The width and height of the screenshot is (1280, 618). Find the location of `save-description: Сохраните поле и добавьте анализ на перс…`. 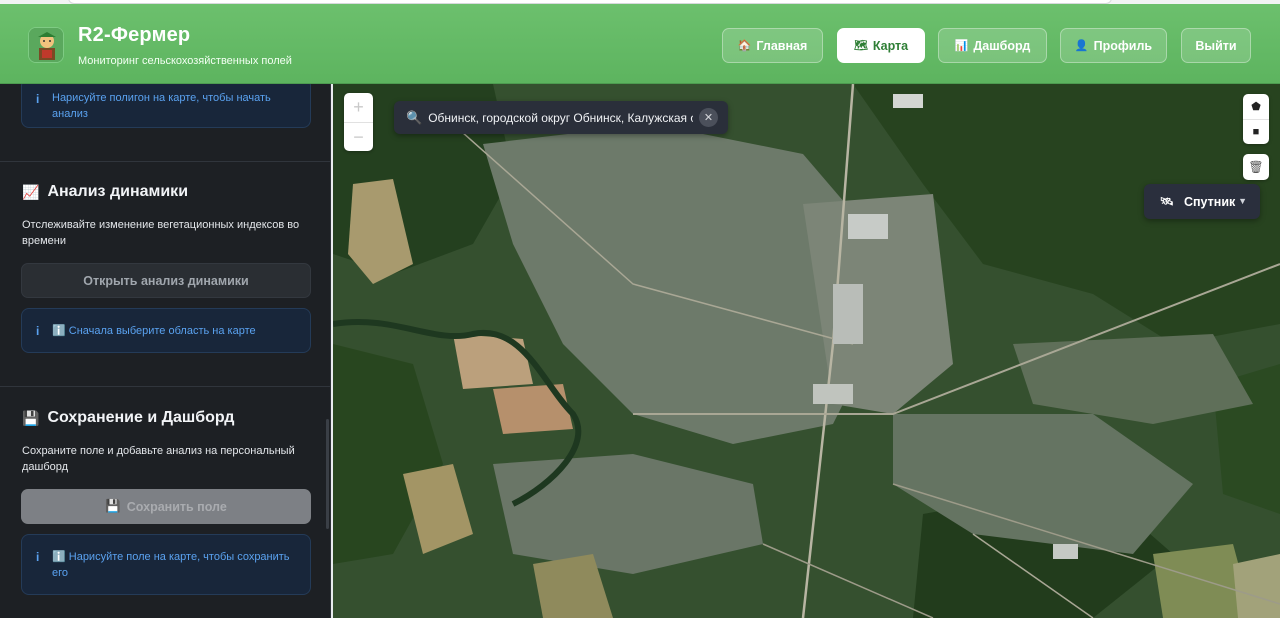

save-description: Сохраните поле и добавьте анализ на перс… is located at coordinates (158, 459).